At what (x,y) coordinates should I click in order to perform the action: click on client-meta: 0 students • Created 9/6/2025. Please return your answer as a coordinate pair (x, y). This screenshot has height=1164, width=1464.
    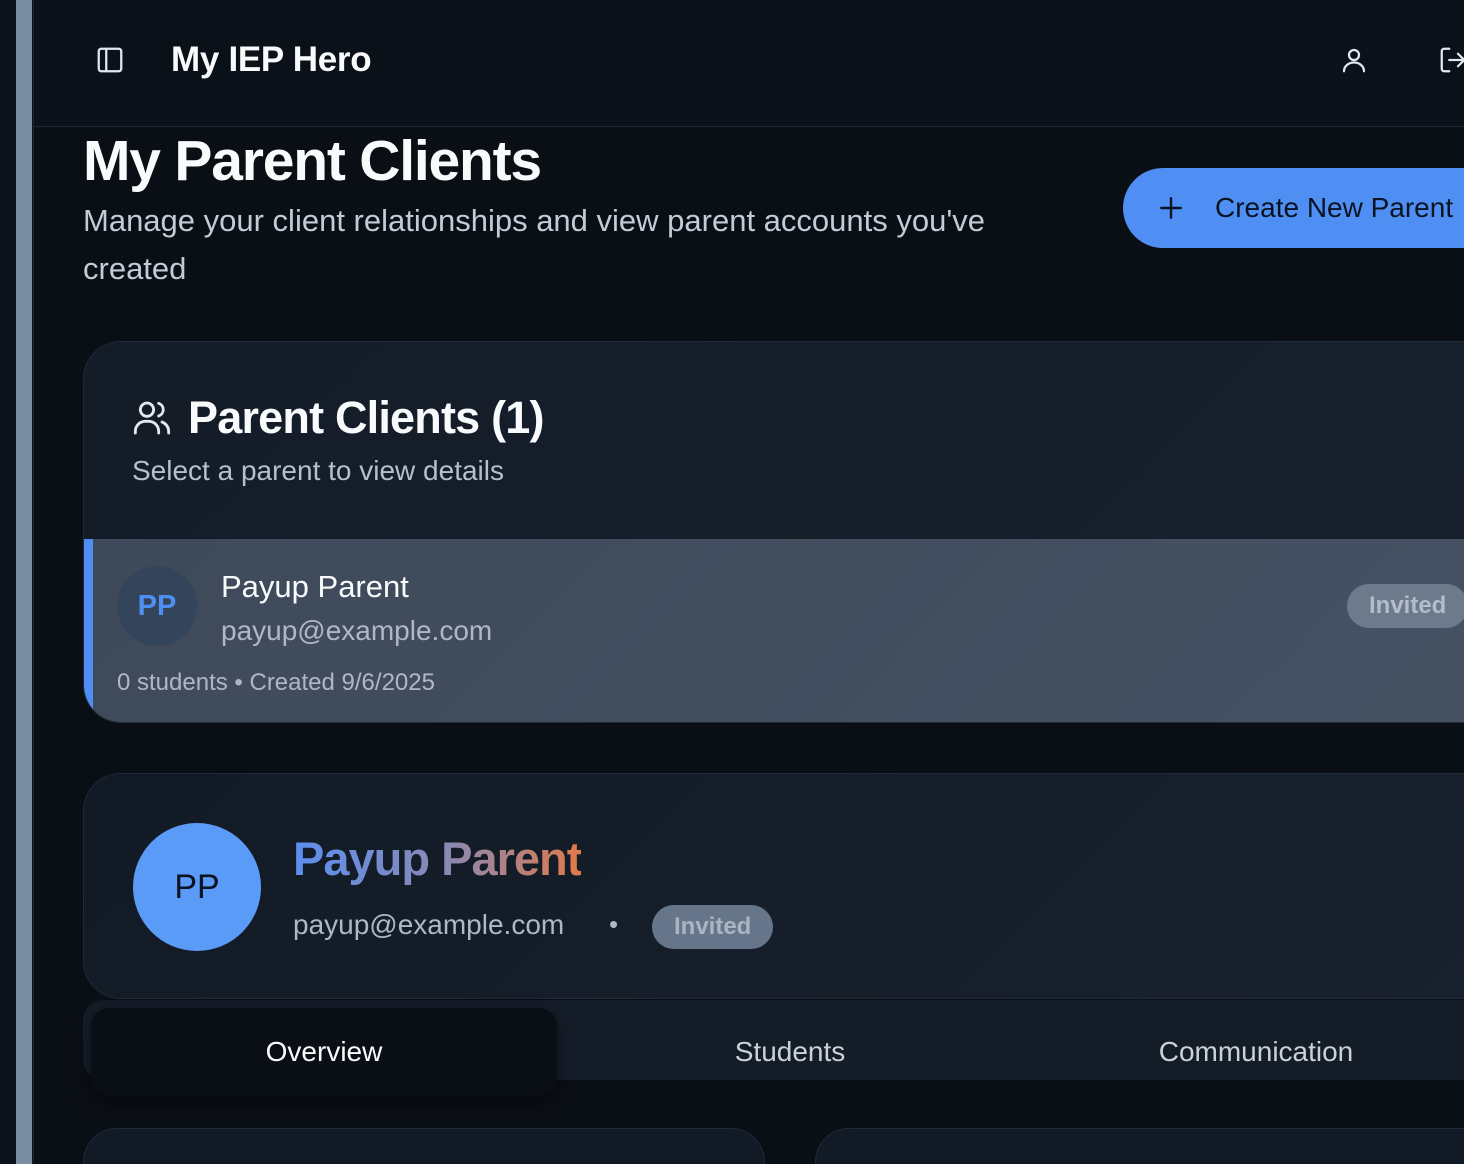
    Looking at the image, I should click on (276, 682).